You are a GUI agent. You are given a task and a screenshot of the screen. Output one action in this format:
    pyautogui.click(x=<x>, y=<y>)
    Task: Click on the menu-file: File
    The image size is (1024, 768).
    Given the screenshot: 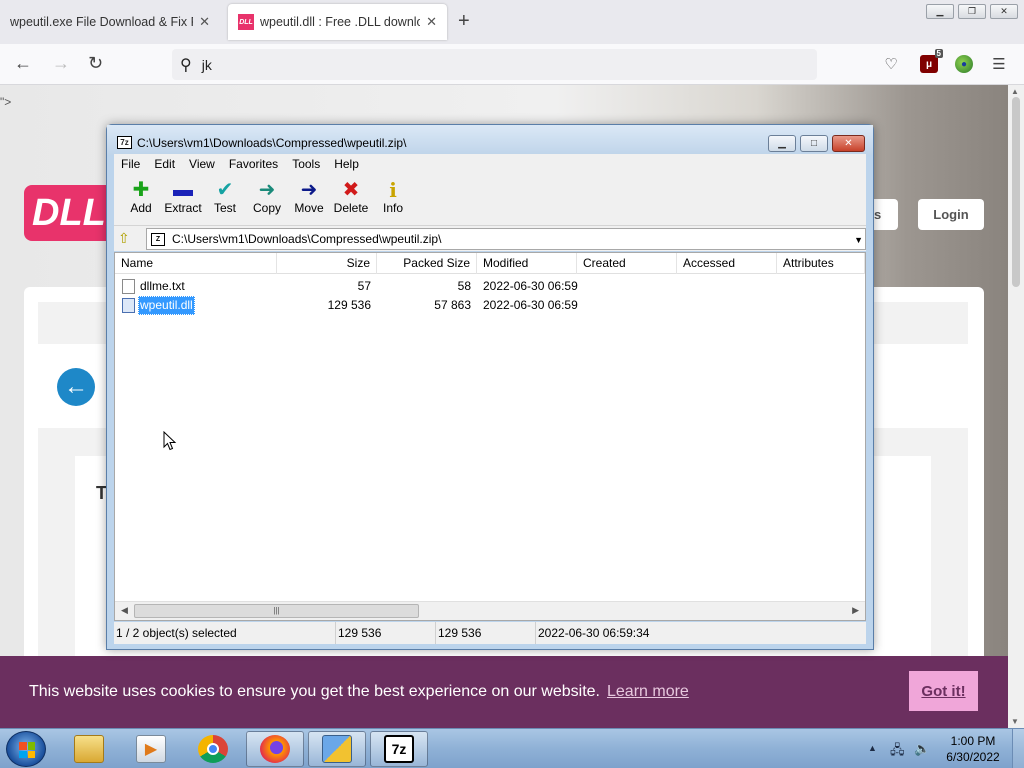 What is the action you would take?
    pyautogui.click(x=130, y=164)
    